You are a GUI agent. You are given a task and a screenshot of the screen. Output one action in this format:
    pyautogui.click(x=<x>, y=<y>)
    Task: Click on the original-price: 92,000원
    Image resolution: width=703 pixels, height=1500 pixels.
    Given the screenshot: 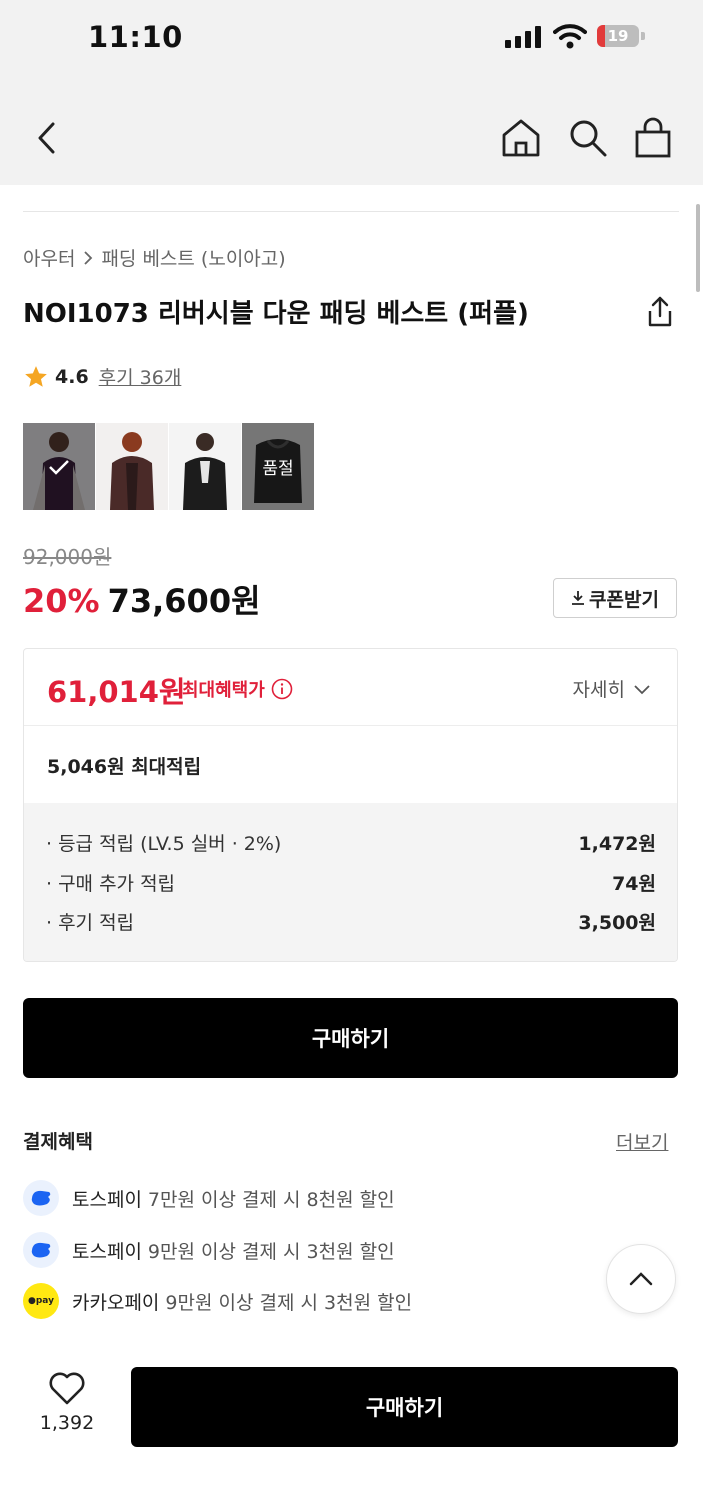 What is the action you would take?
    pyautogui.click(x=67, y=557)
    